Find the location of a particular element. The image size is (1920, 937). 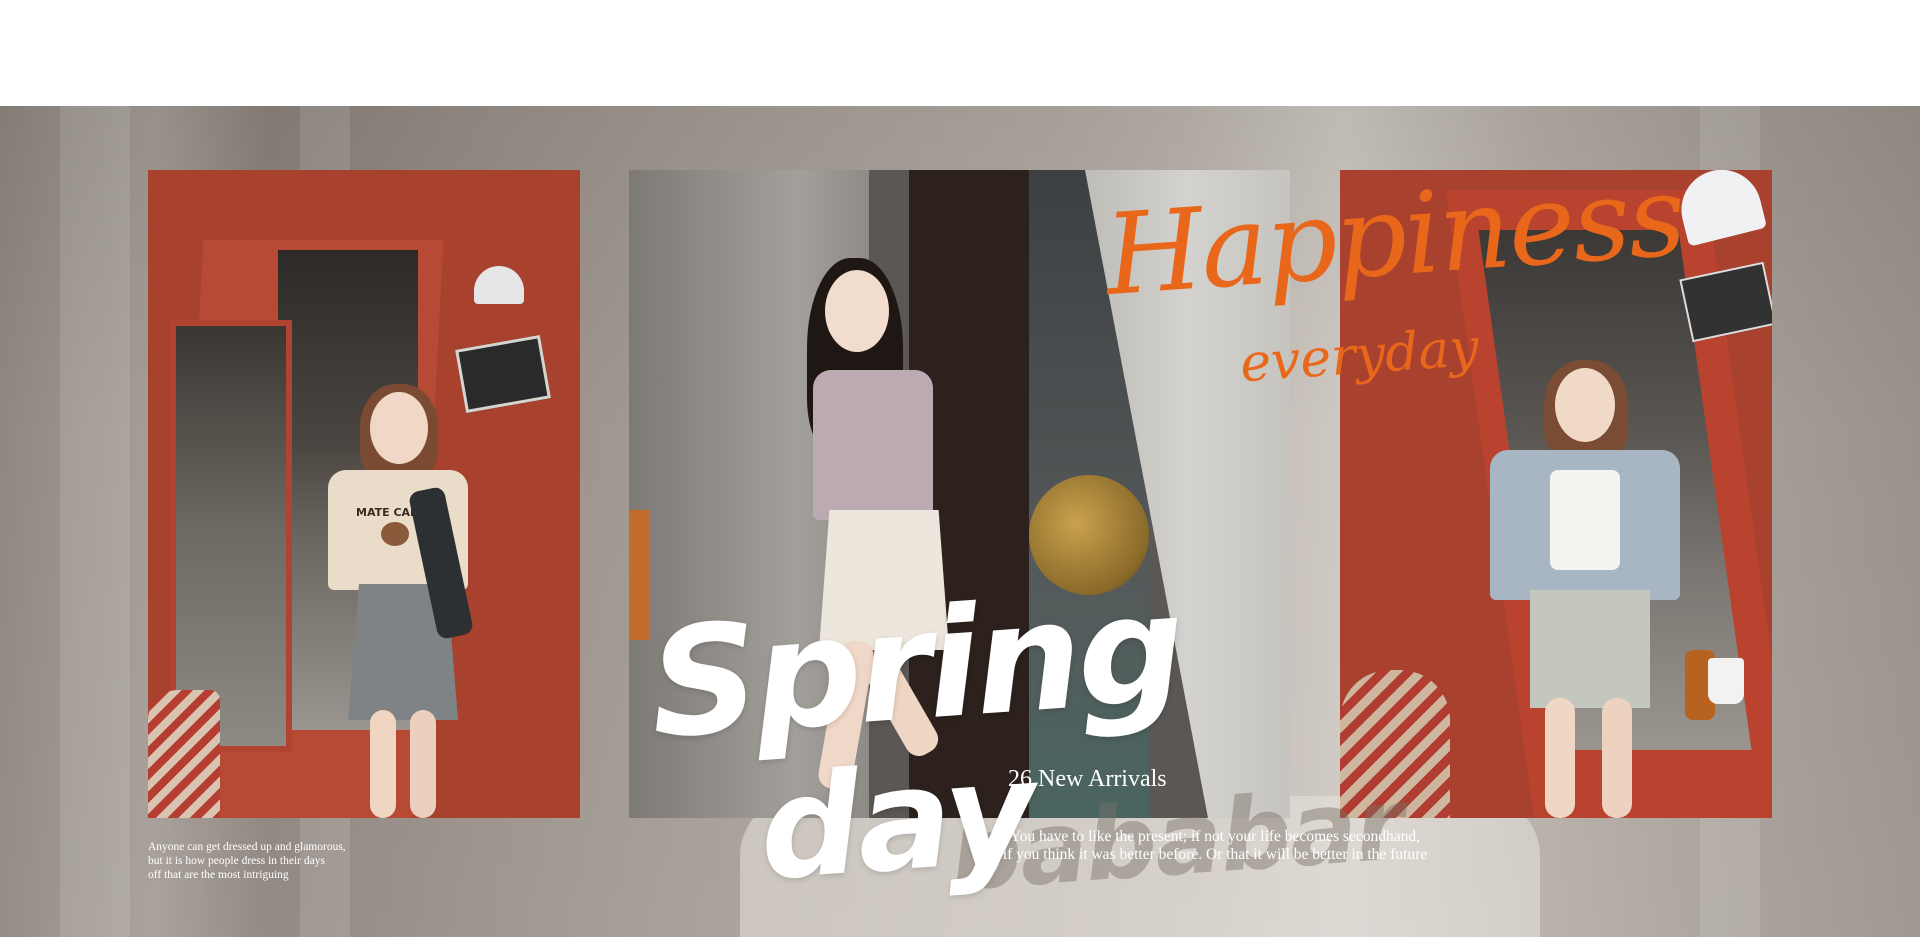

caption-line: but it is how people dress in their days is located at coordinates (236, 861).